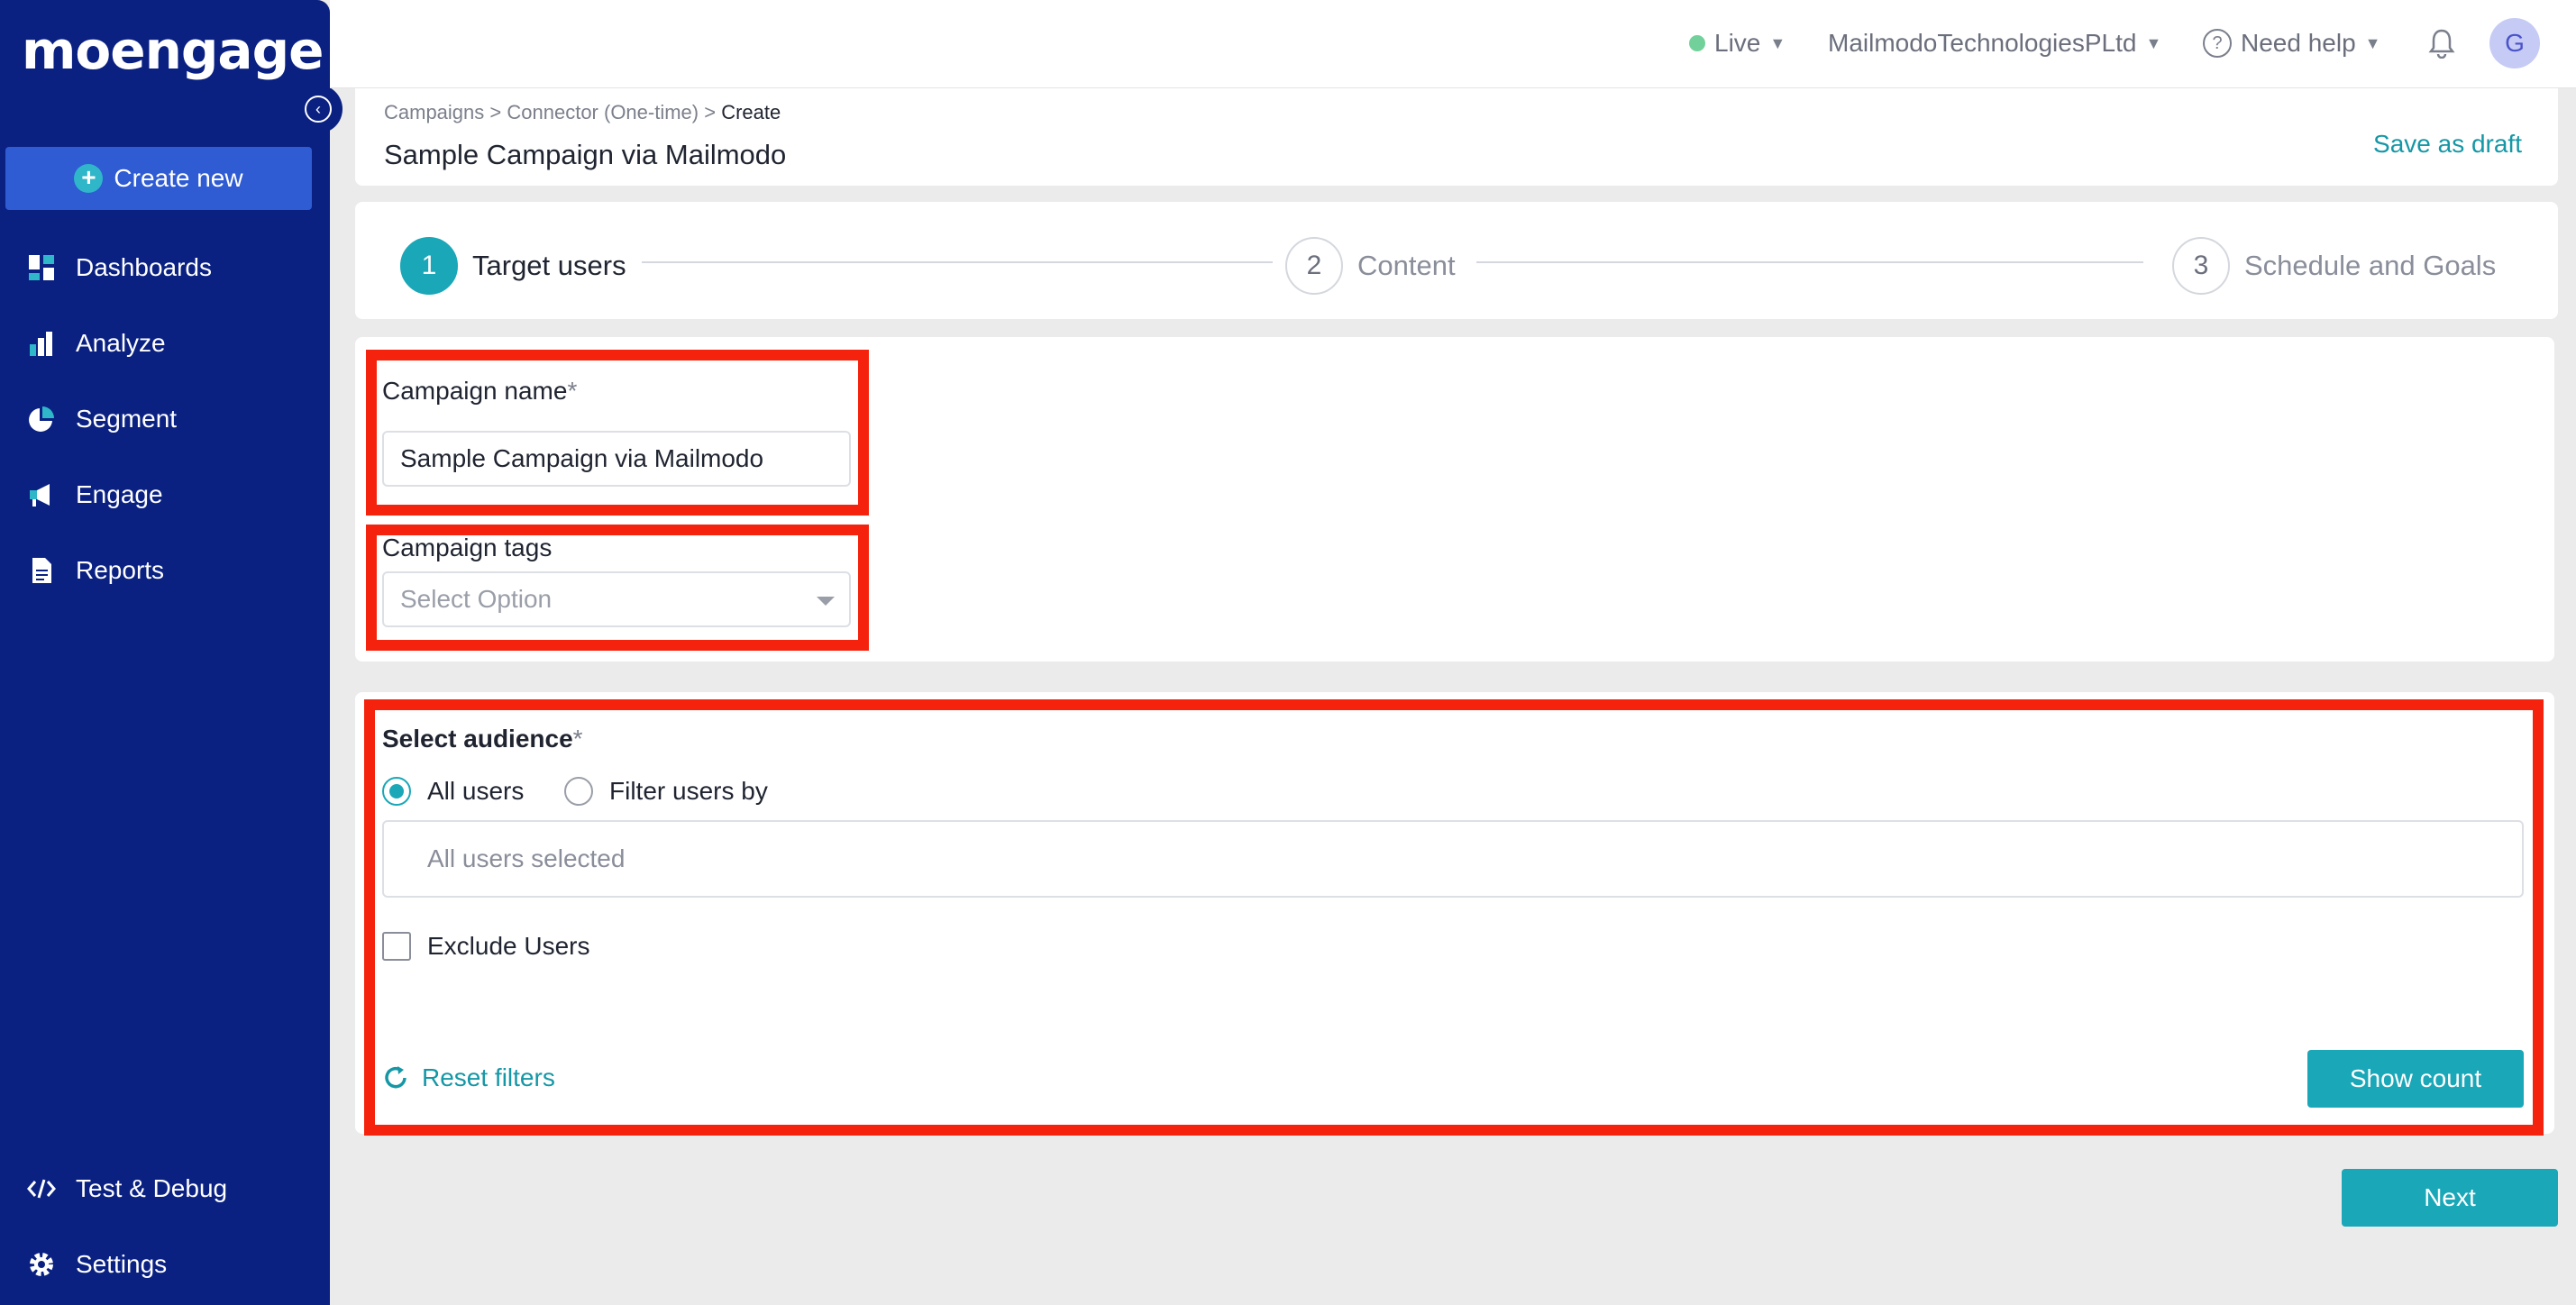  I want to click on sidebar-item-label: Analyze, so click(121, 343).